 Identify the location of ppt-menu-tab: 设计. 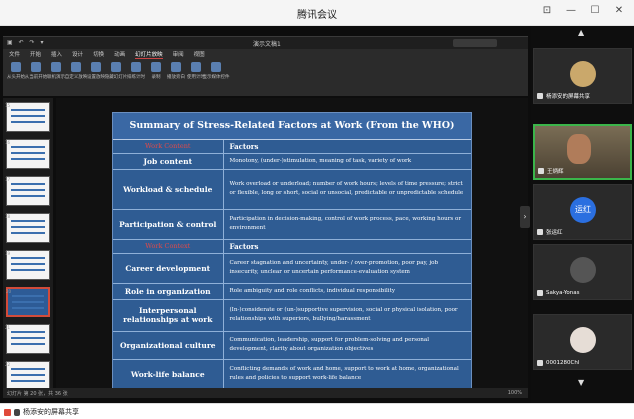
(77, 54).